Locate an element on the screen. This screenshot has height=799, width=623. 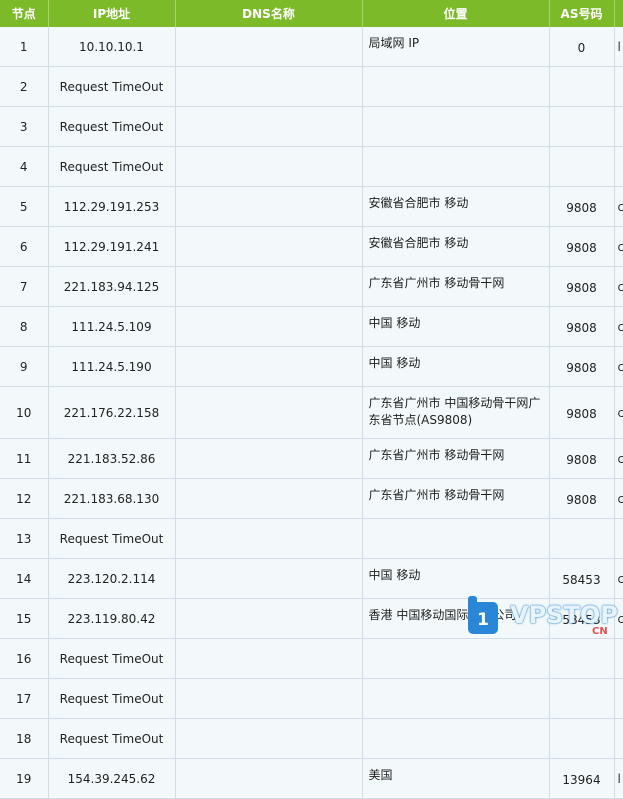
watermark-text: VPSTOP is located at coordinates (564, 615).